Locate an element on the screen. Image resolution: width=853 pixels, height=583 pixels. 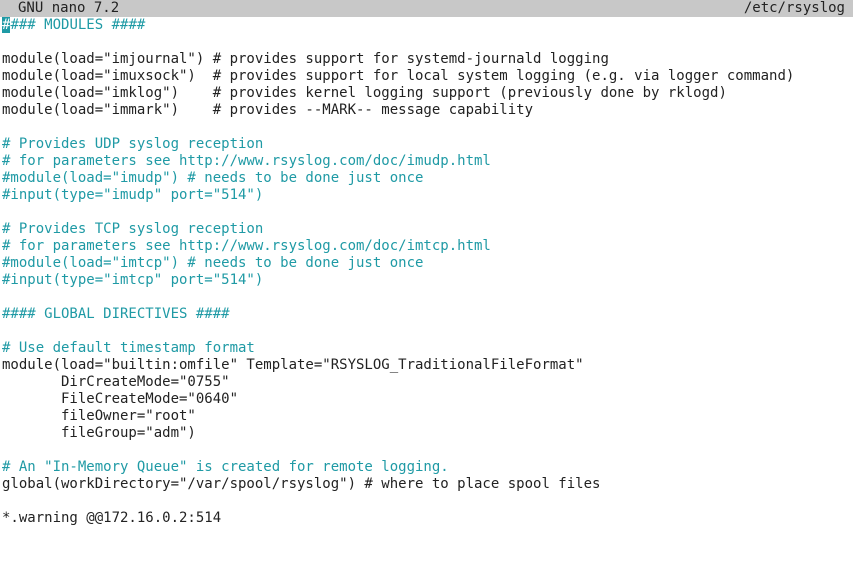
editor-line: #input(type="imudp" port="514") is located at coordinates (426, 195).